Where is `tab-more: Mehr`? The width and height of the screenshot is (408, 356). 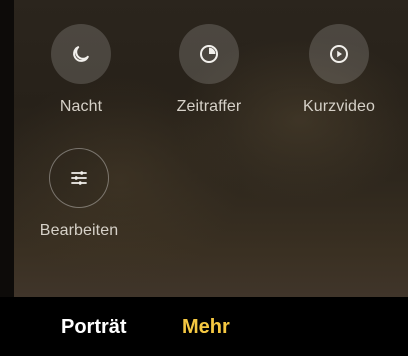 tab-more: Mehr is located at coordinates (206, 327).